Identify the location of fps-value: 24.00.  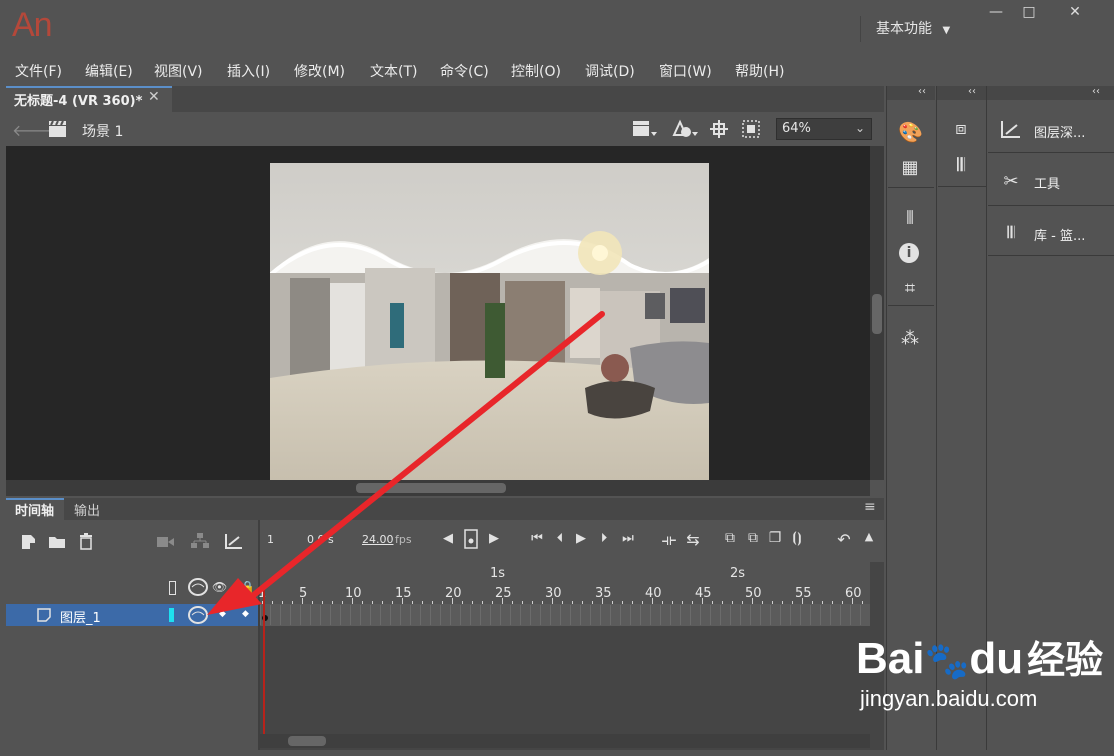
(378, 539).